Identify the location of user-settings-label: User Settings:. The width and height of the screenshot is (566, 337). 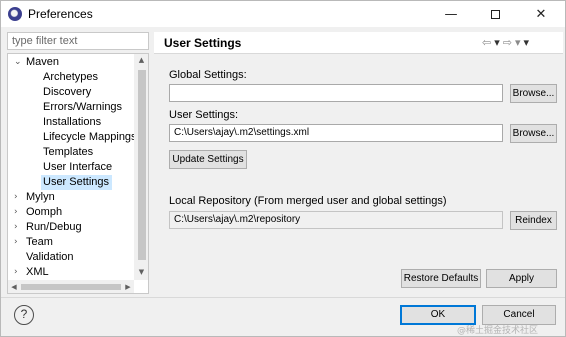
(204, 115).